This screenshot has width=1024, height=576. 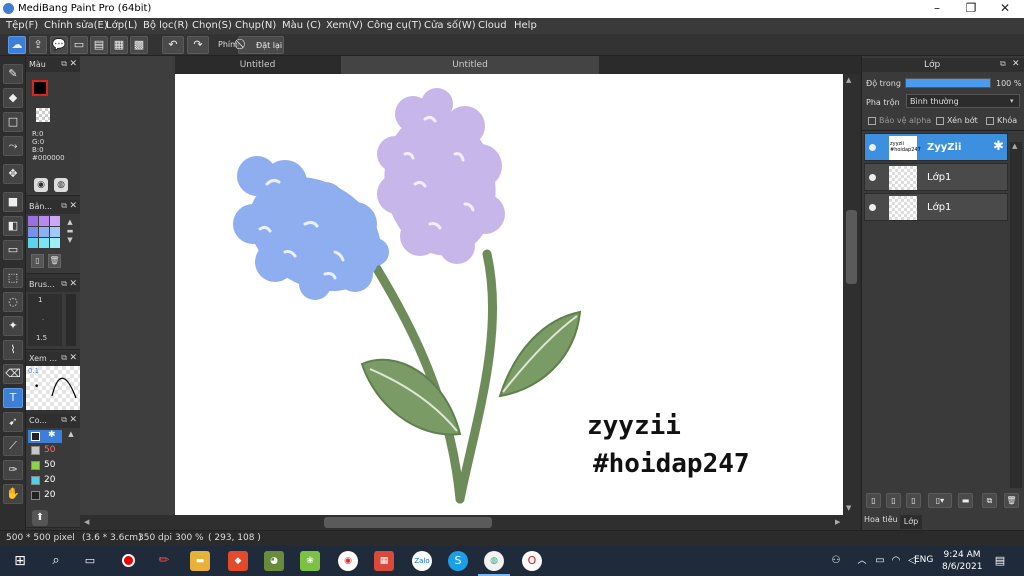 What do you see at coordinates (965, 500) in the screenshot?
I see `folder-icon: ▬` at bounding box center [965, 500].